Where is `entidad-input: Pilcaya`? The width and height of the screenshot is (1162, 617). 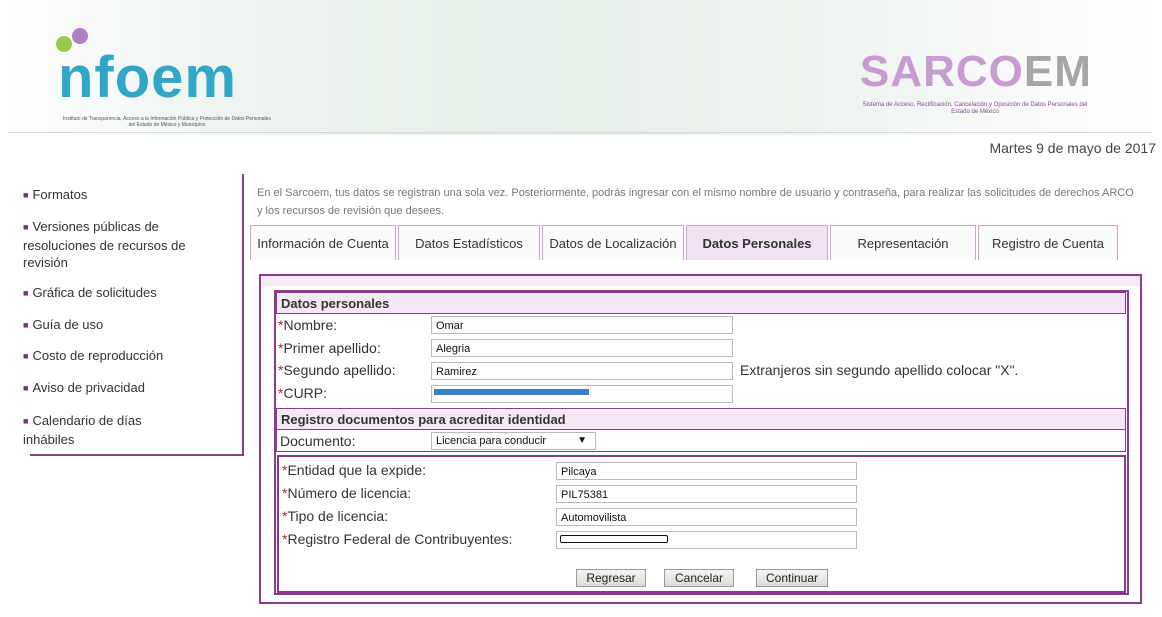
entidad-input: Pilcaya is located at coordinates (706, 471).